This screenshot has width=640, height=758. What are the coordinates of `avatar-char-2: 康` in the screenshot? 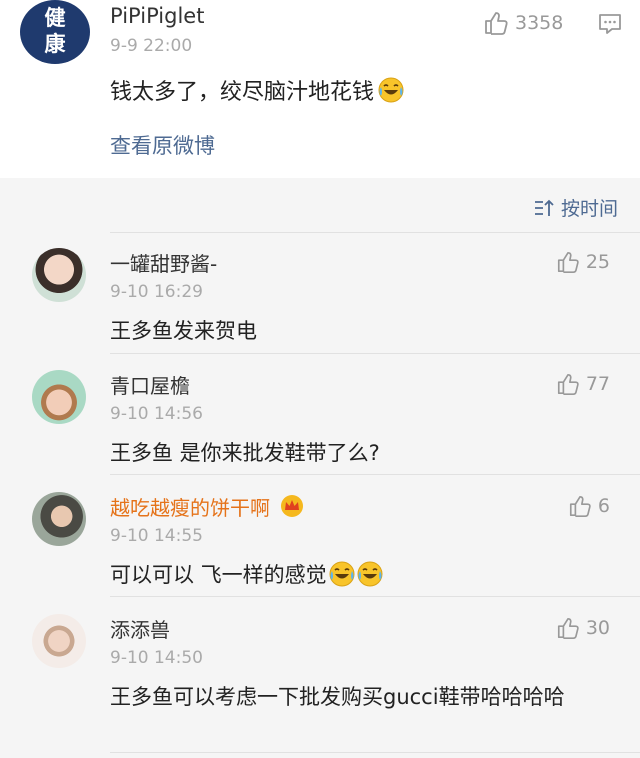 It's located at (55, 43).